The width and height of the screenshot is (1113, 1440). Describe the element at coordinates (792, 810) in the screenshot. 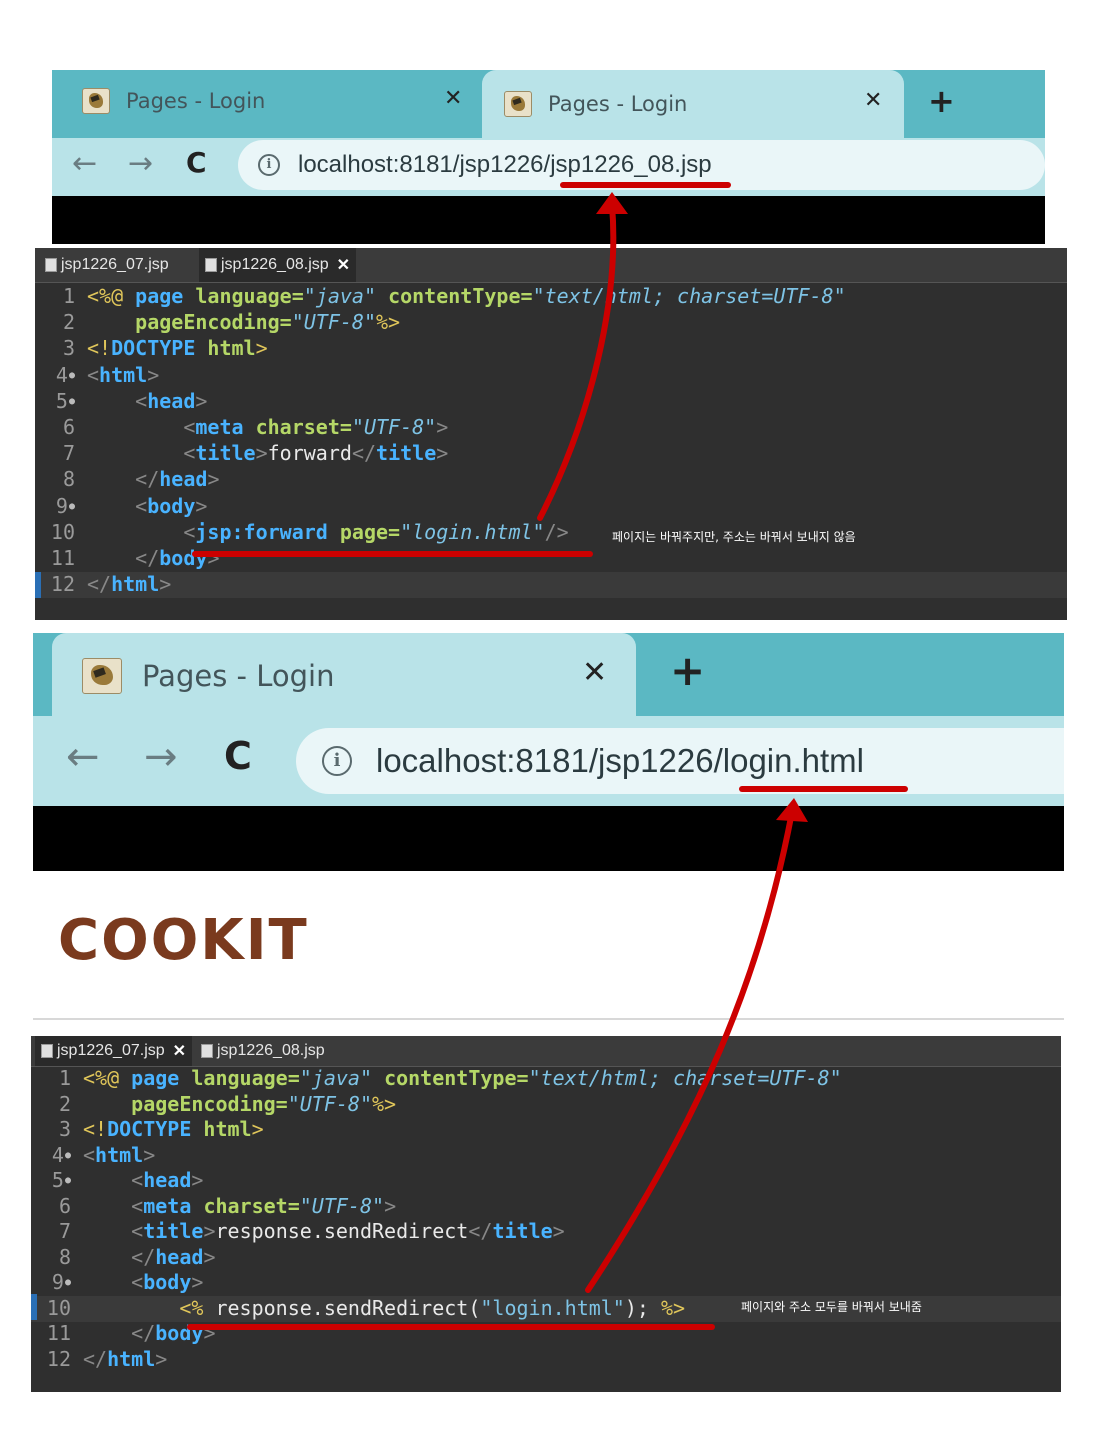

I see `arrow-head-bottom` at that location.